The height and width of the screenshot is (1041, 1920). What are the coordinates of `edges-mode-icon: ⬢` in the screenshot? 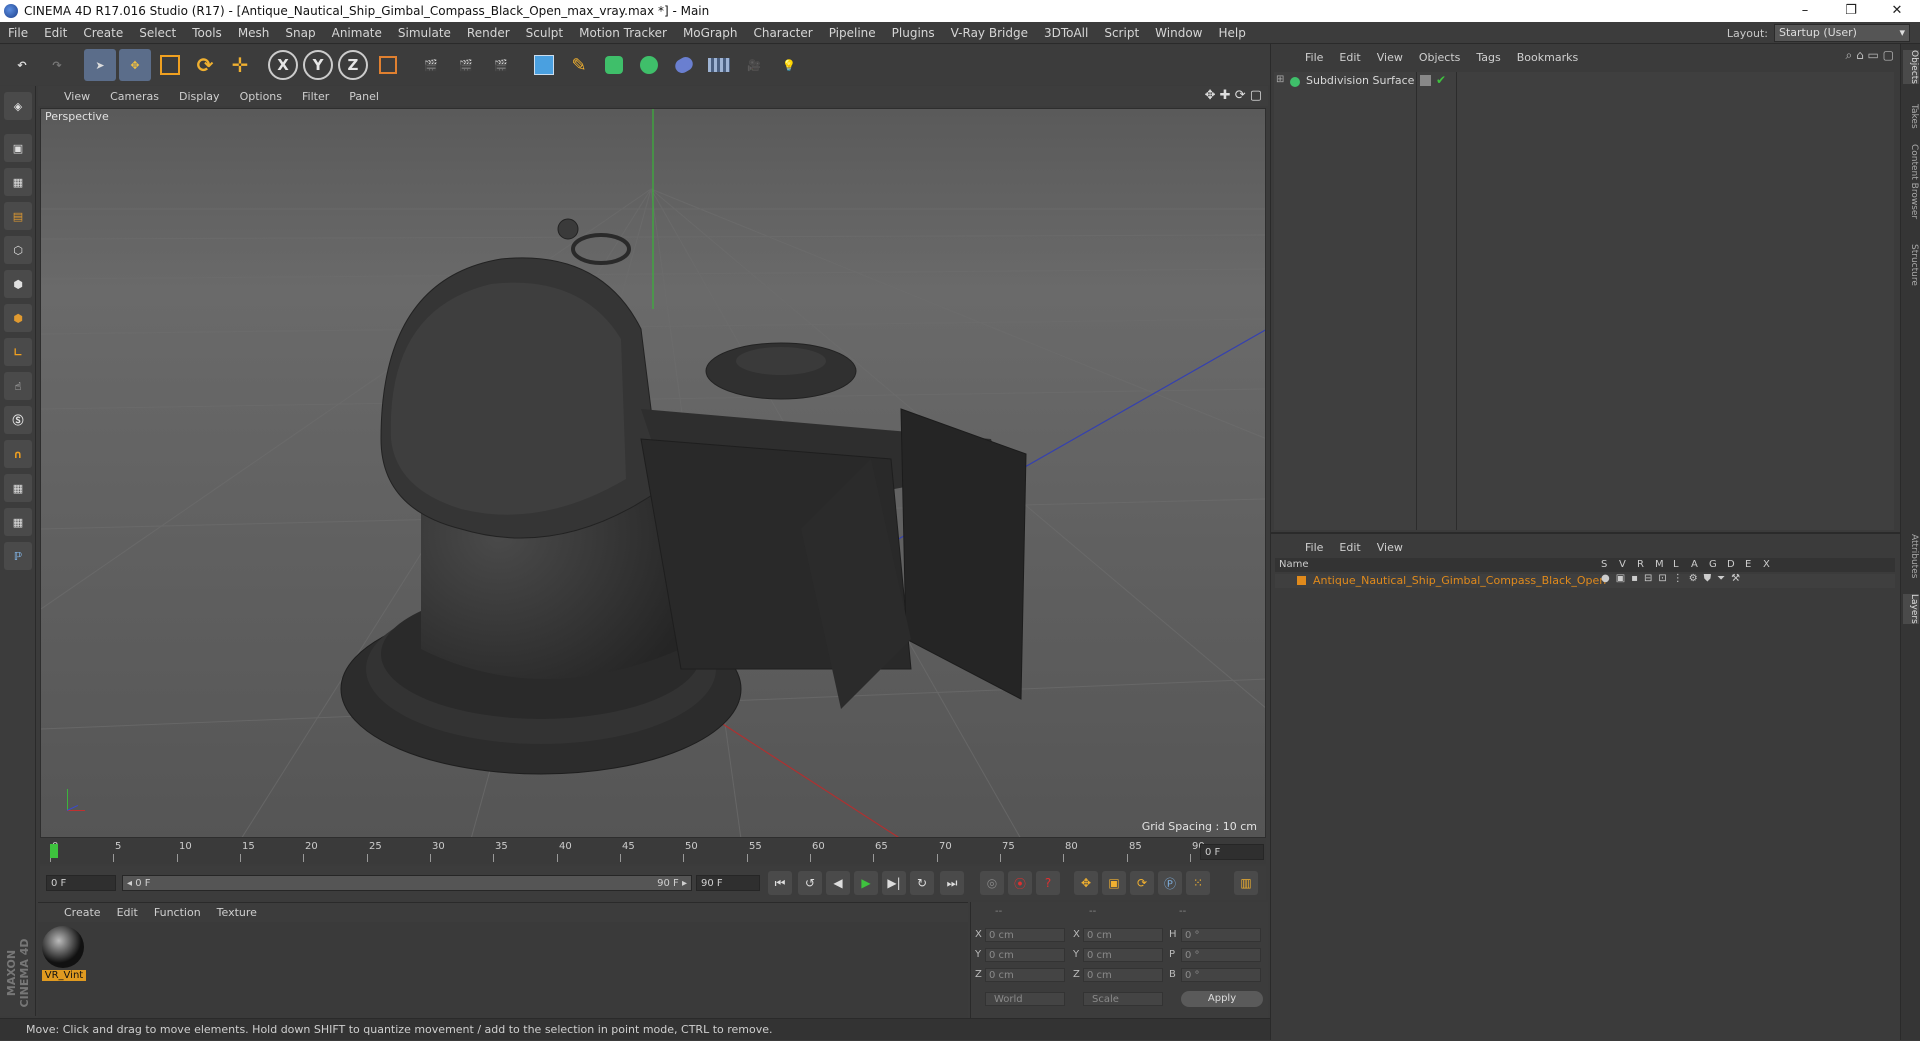 It's located at (18, 284).